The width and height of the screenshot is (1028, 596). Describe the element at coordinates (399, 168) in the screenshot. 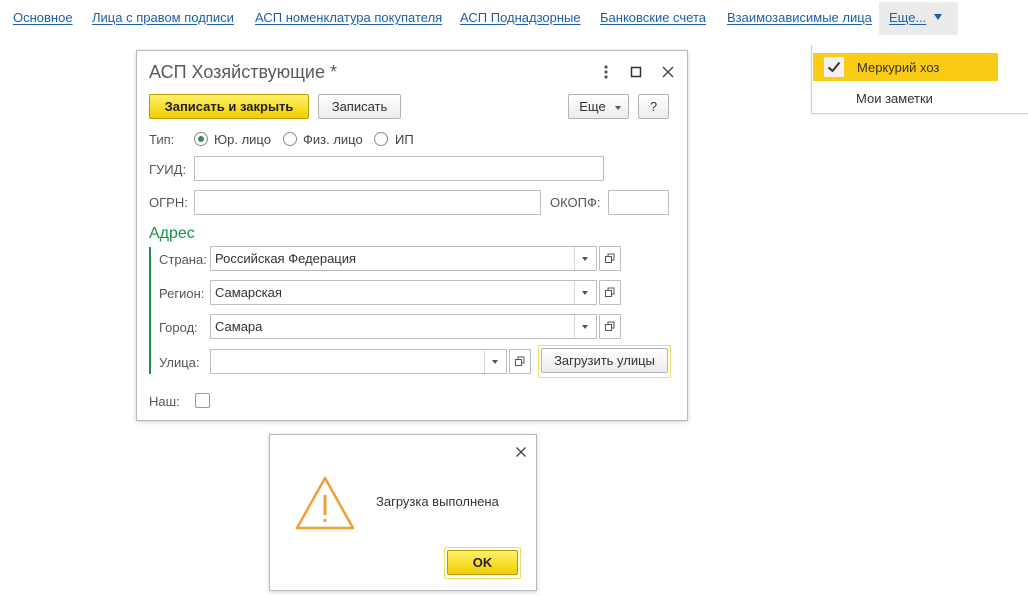

I see `guid-input` at that location.